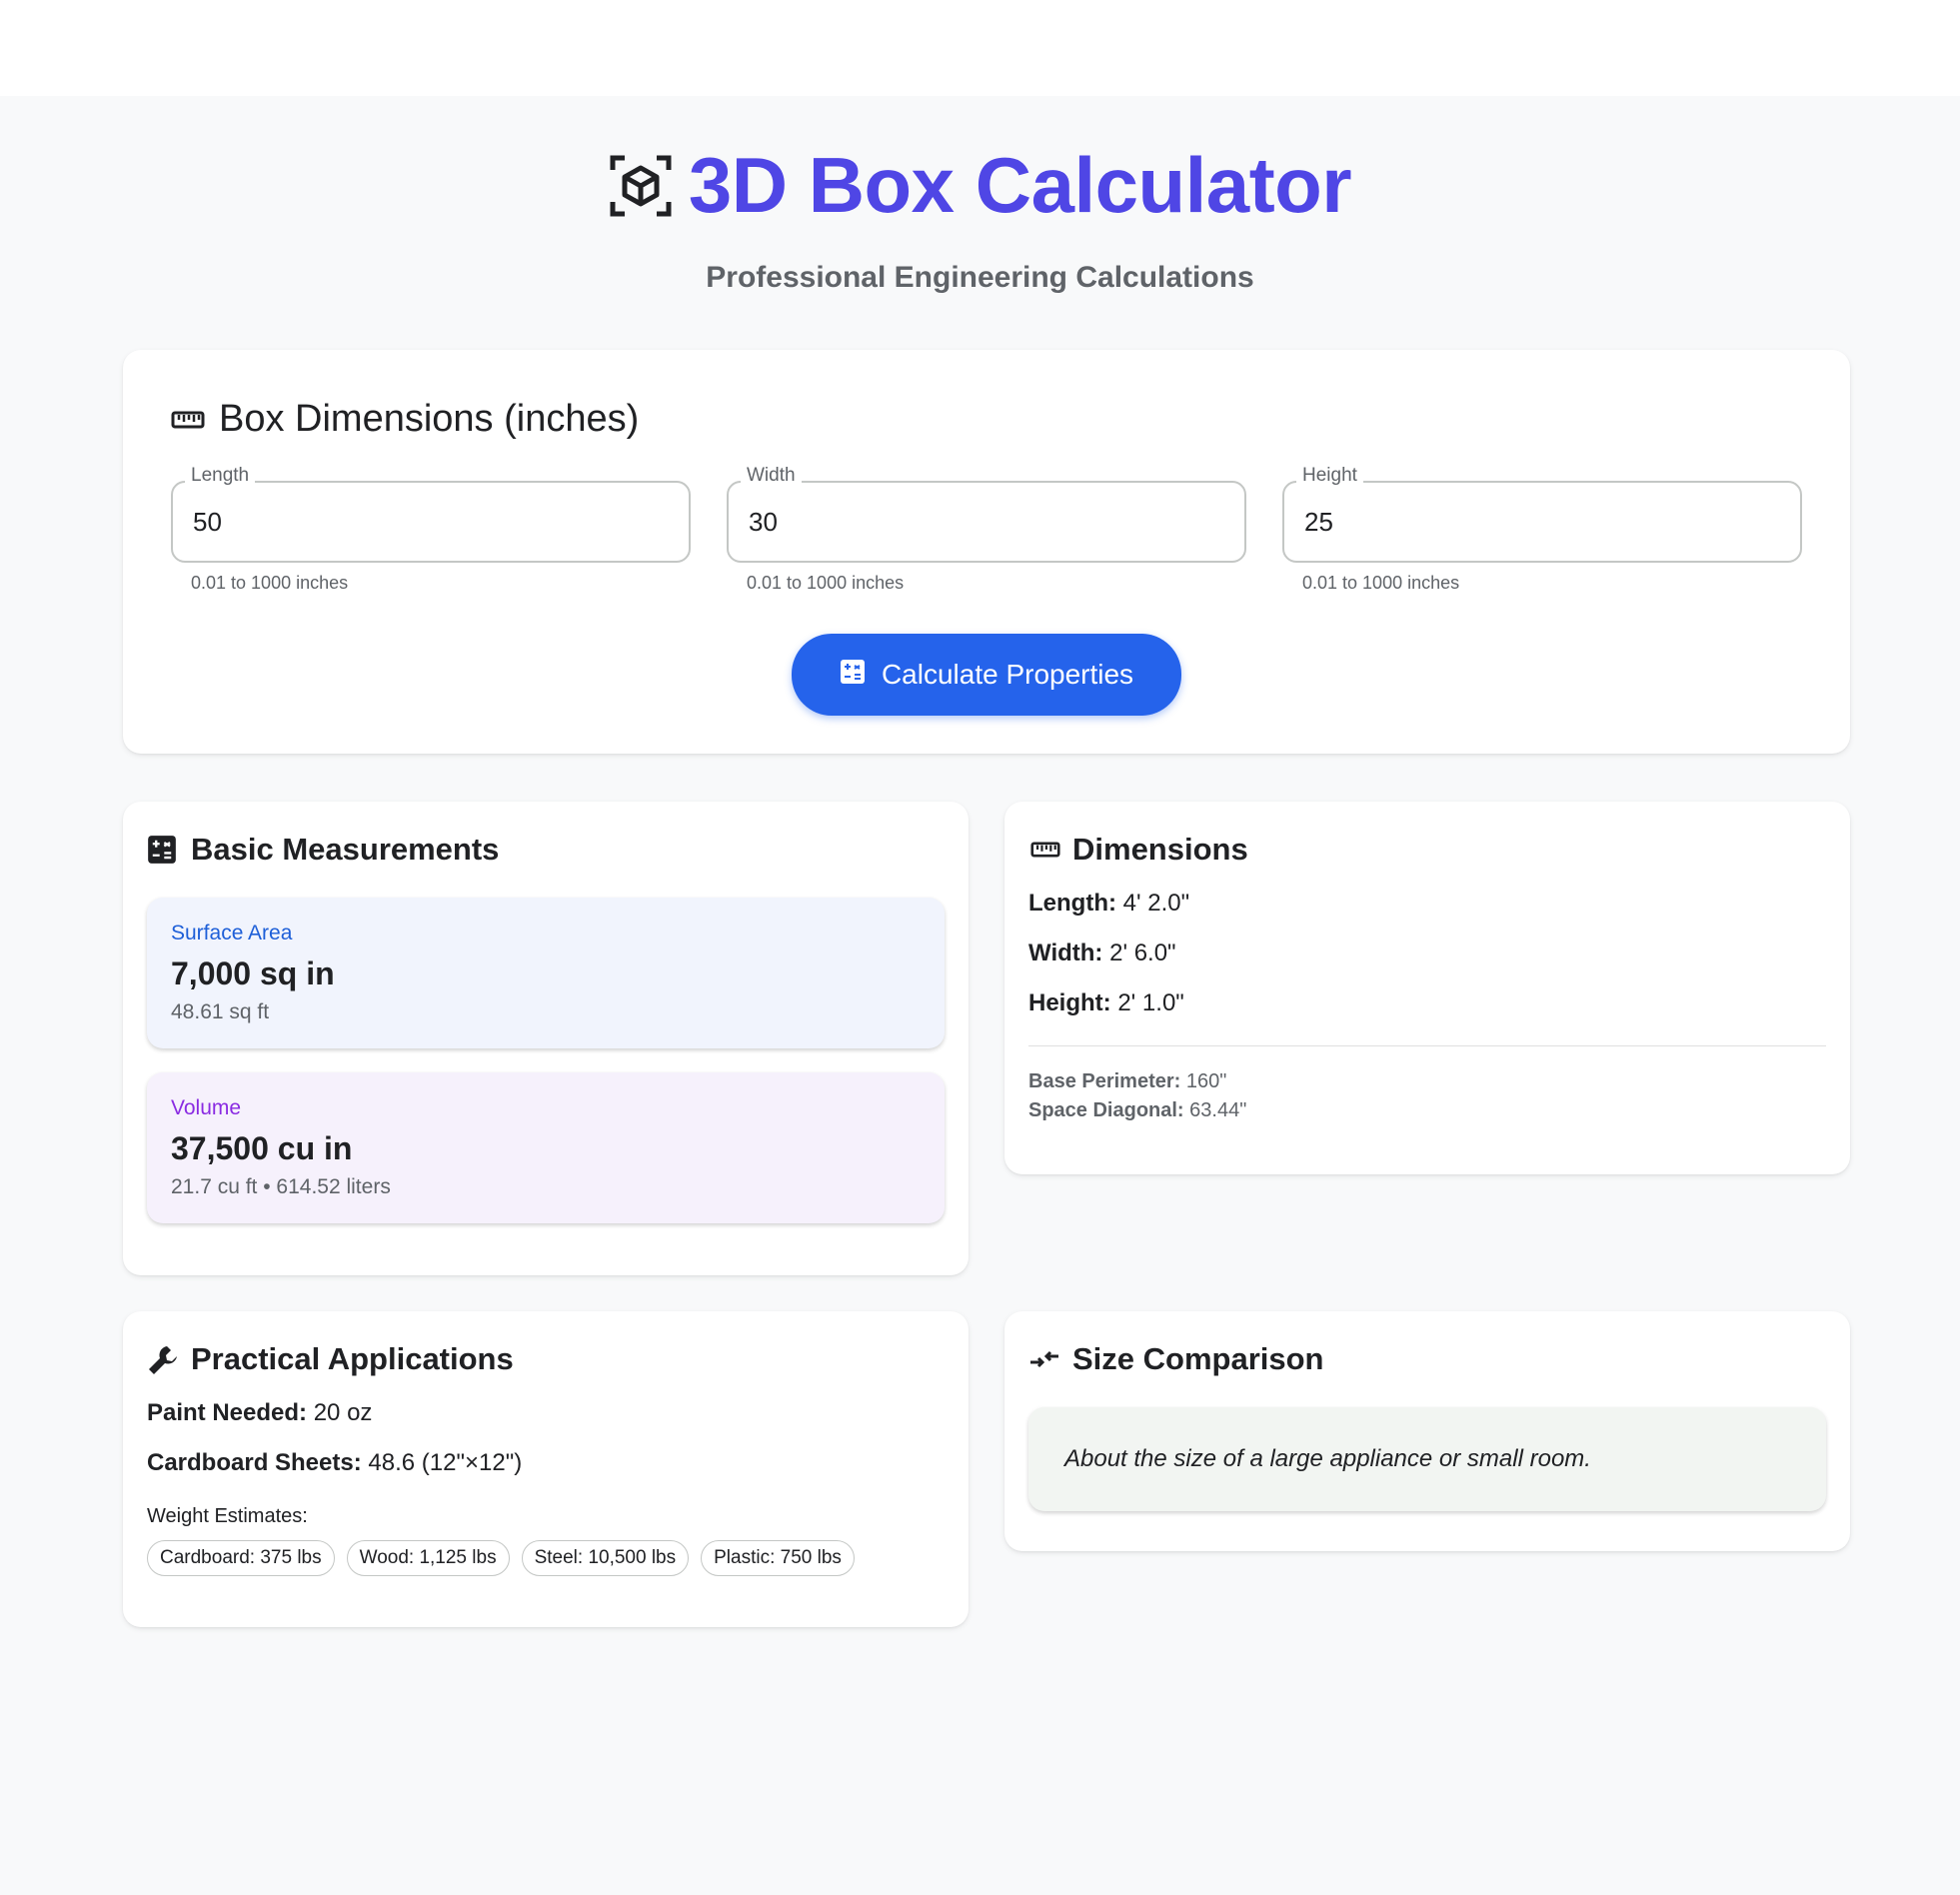 The image size is (1960, 1895). Describe the element at coordinates (1218, 1110) in the screenshot. I see `space-diagonal-value: 63.44"` at that location.